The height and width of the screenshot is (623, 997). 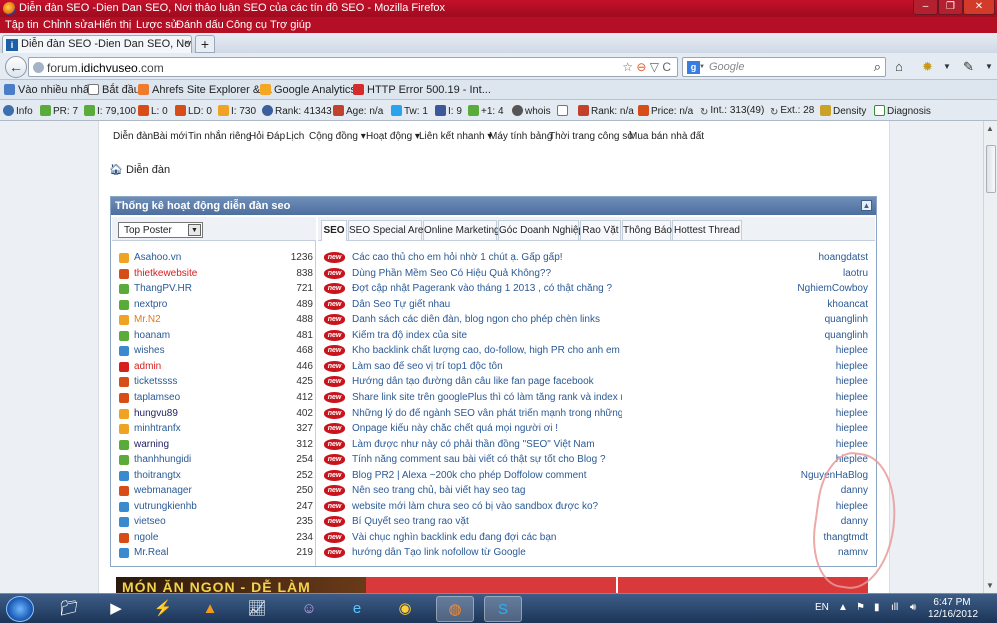 I want to click on menu-edit: Chỉnh sửa, so click(x=68, y=25).